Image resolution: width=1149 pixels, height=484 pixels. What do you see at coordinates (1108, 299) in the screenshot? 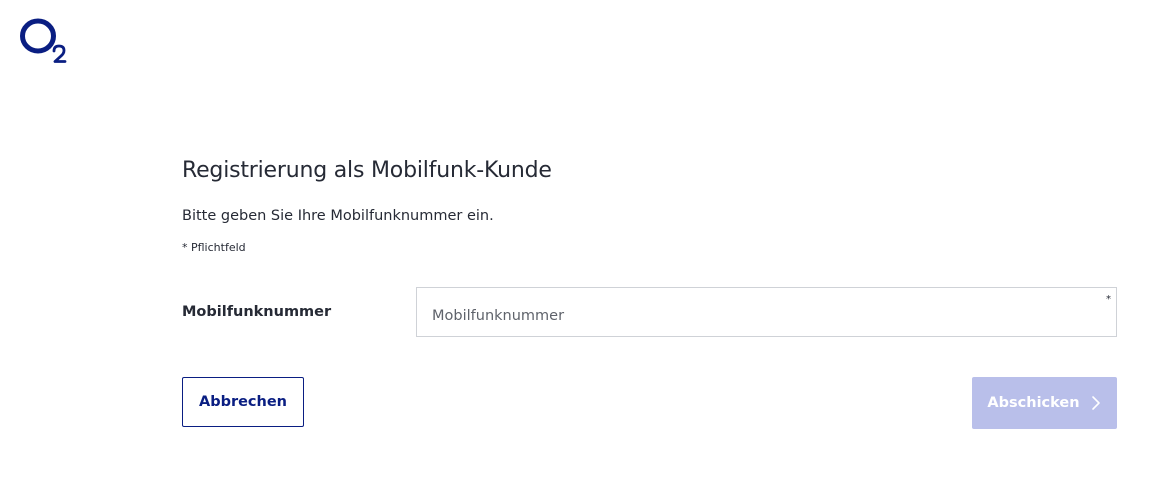
I see `required-marker: *` at bounding box center [1108, 299].